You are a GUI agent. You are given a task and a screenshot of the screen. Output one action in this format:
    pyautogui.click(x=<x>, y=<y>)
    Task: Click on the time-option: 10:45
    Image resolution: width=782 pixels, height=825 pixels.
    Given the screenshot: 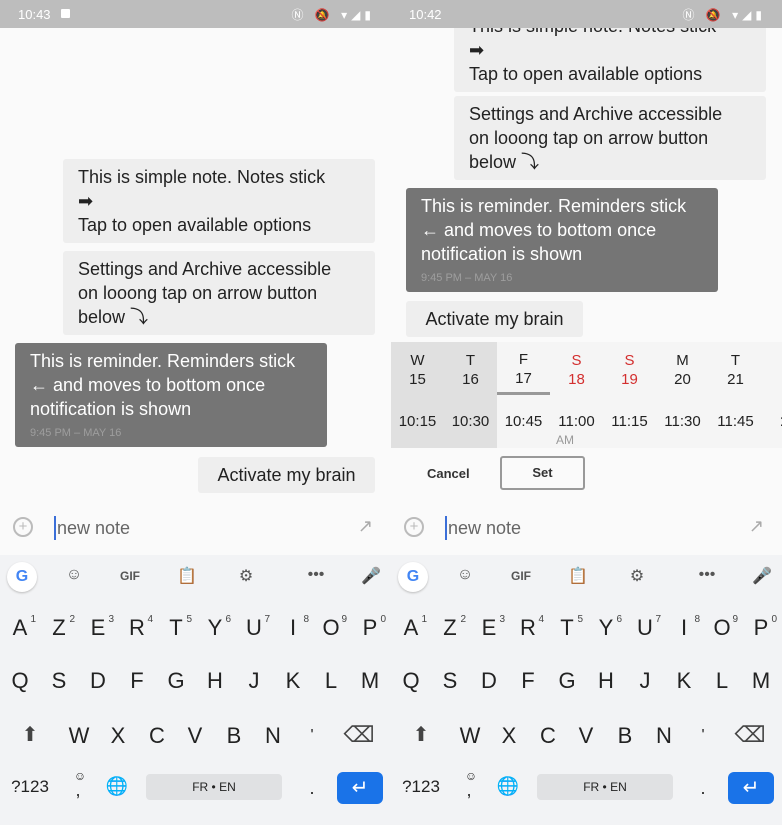 What is the action you would take?
    pyautogui.click(x=523, y=421)
    